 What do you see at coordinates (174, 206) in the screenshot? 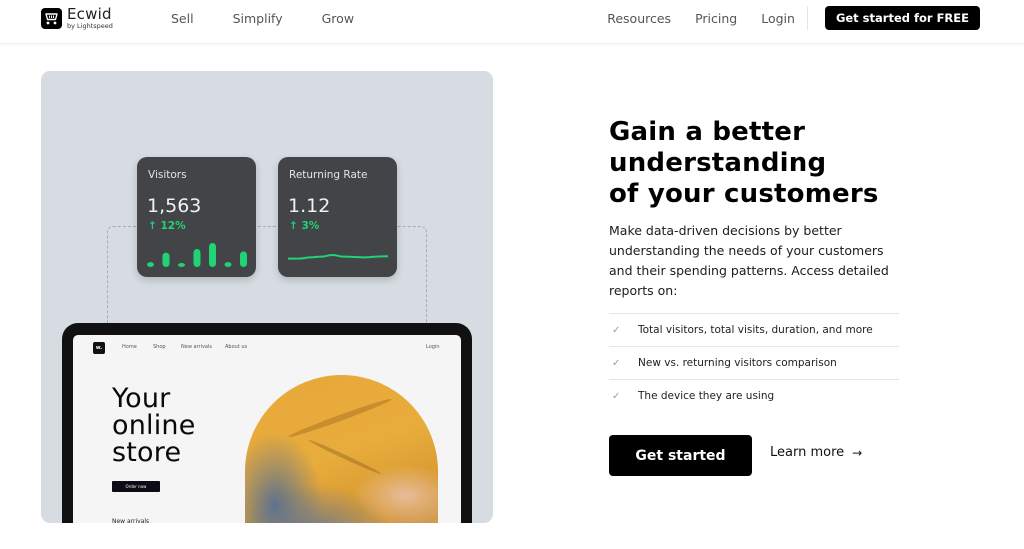
I see `visitors-card-value: 1,563` at bounding box center [174, 206].